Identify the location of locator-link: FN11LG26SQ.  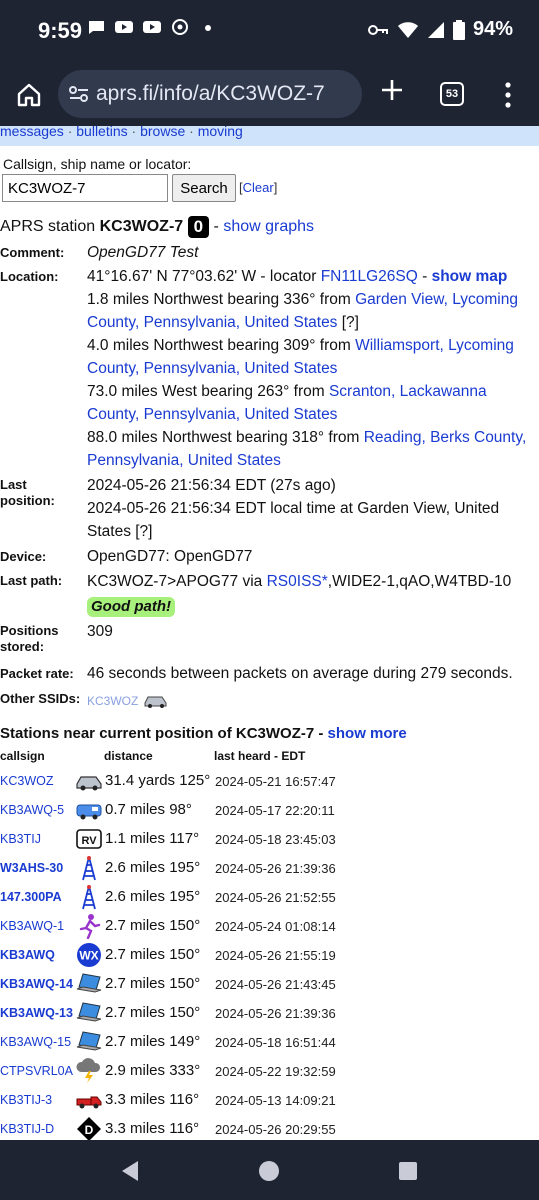
(369, 276).